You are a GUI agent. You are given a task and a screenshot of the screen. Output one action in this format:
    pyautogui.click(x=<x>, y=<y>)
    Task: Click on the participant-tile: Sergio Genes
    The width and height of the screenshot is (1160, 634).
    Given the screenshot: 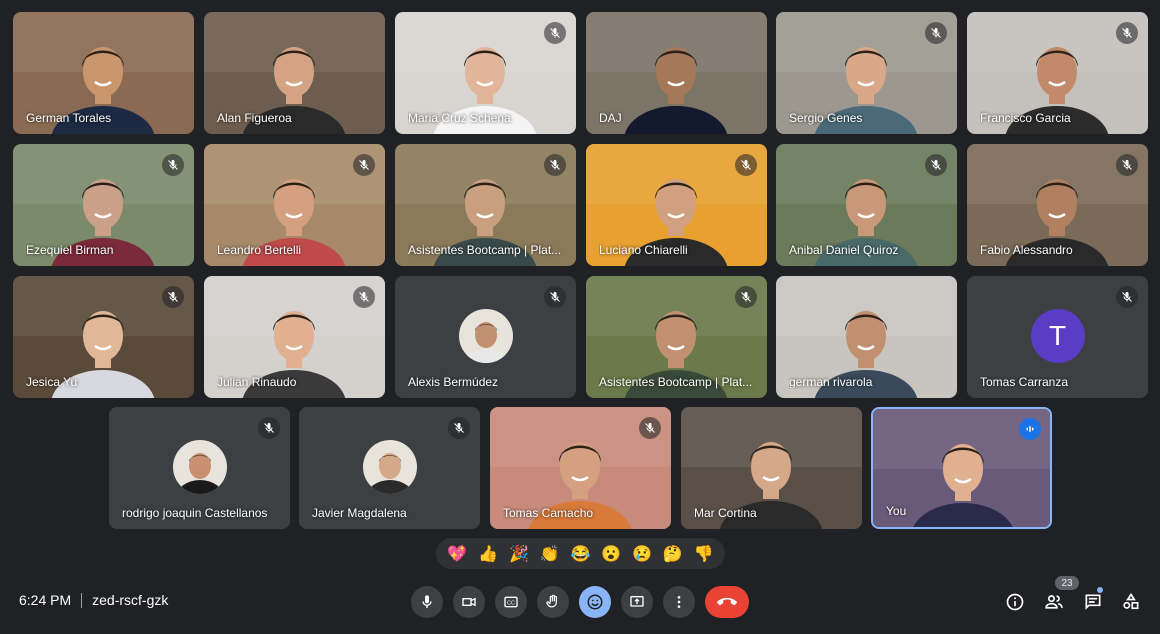 What is the action you would take?
    pyautogui.click(x=866, y=73)
    